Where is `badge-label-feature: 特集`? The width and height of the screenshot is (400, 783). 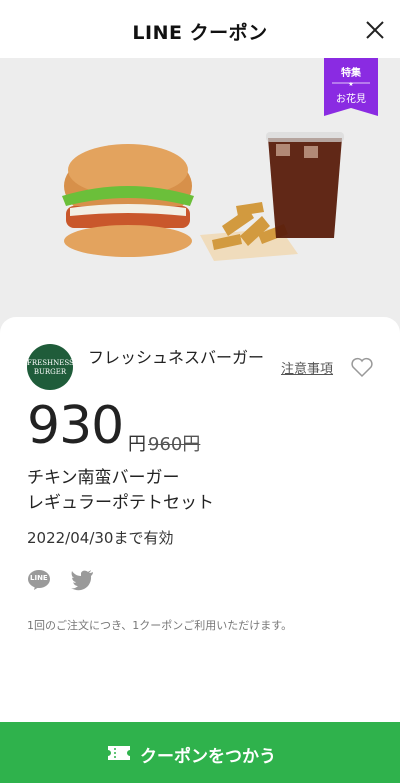 badge-label-feature: 特集 is located at coordinates (351, 73).